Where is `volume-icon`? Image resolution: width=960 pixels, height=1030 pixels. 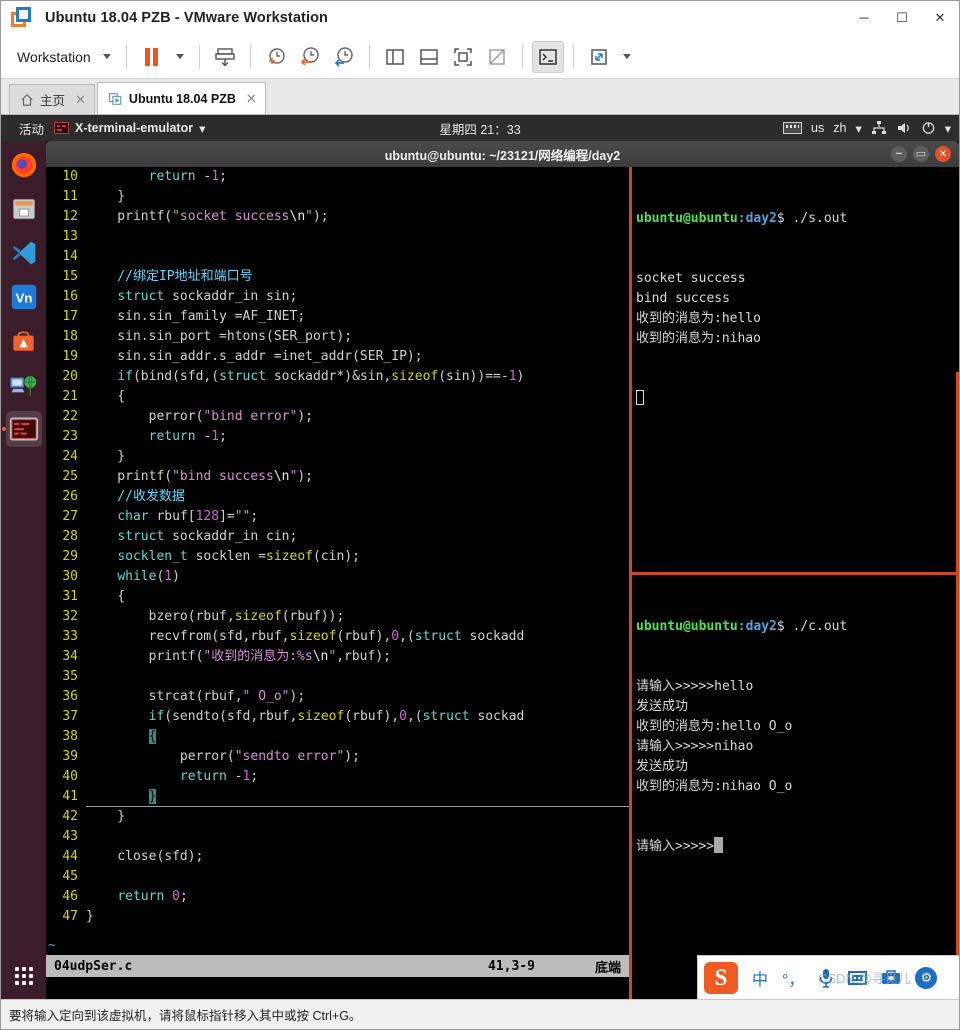
volume-icon is located at coordinates (904, 128).